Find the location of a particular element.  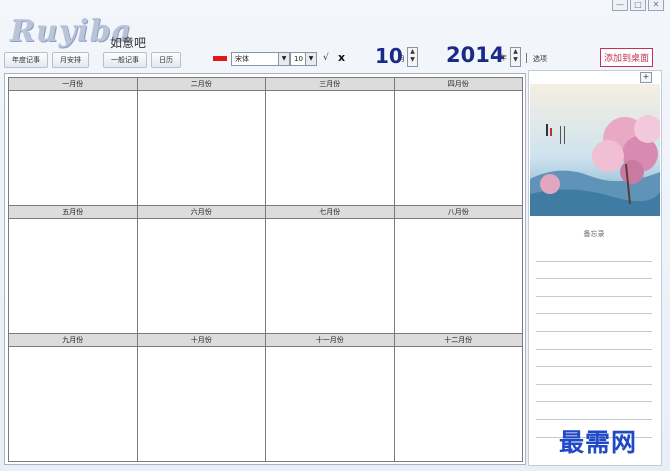

clear-button: x is located at coordinates (341, 57).